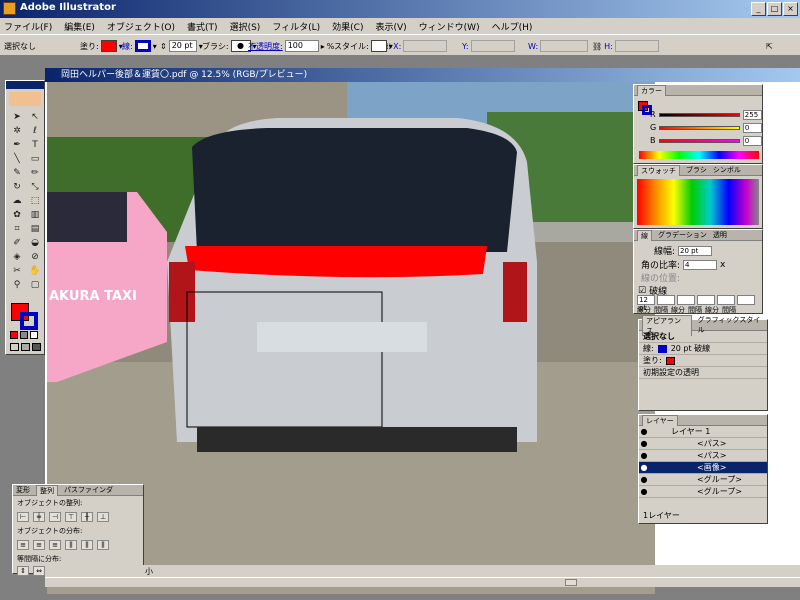  What do you see at coordinates (265, 46) in the screenshot?
I see `opacity-link: 不透明度:` at bounding box center [265, 46].